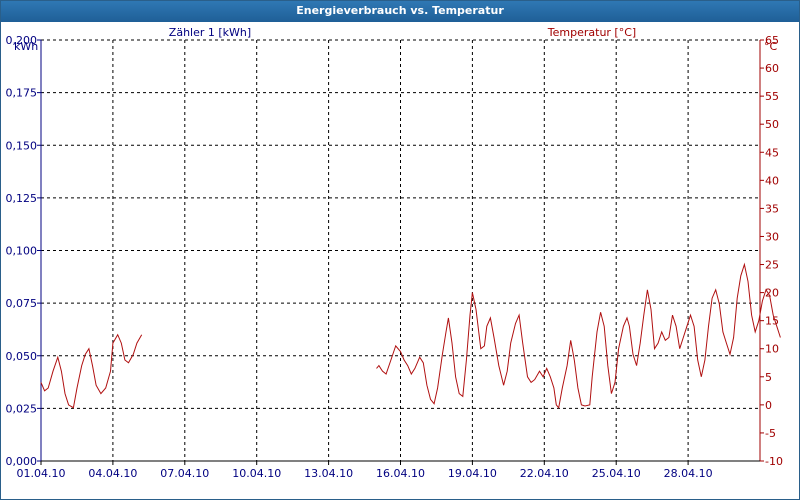 The image size is (800, 500). Describe the element at coordinates (22, 198) in the screenshot. I see `left-tick-label: 0,125` at that location.